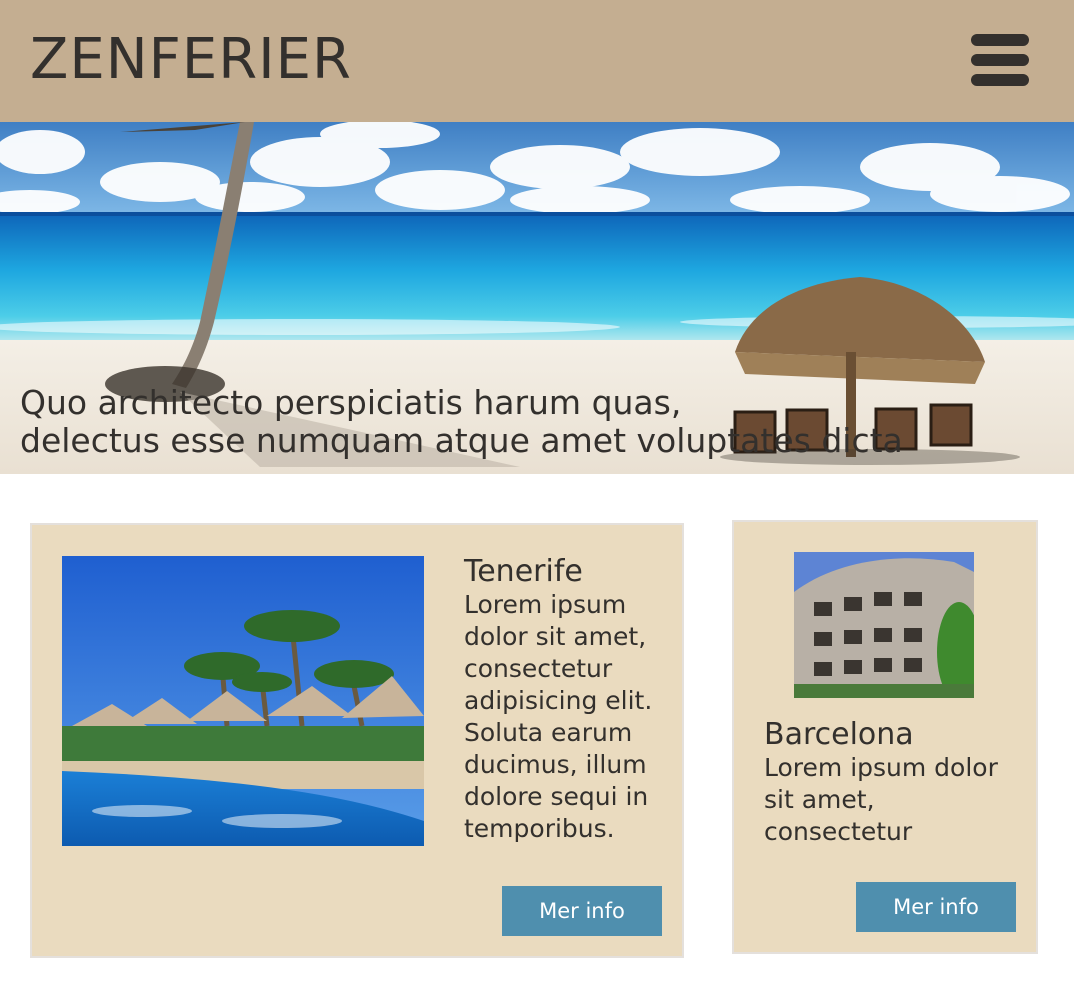 The width and height of the screenshot is (1074, 990). I want to click on site-header: ZENFERIER, so click(537, 61).